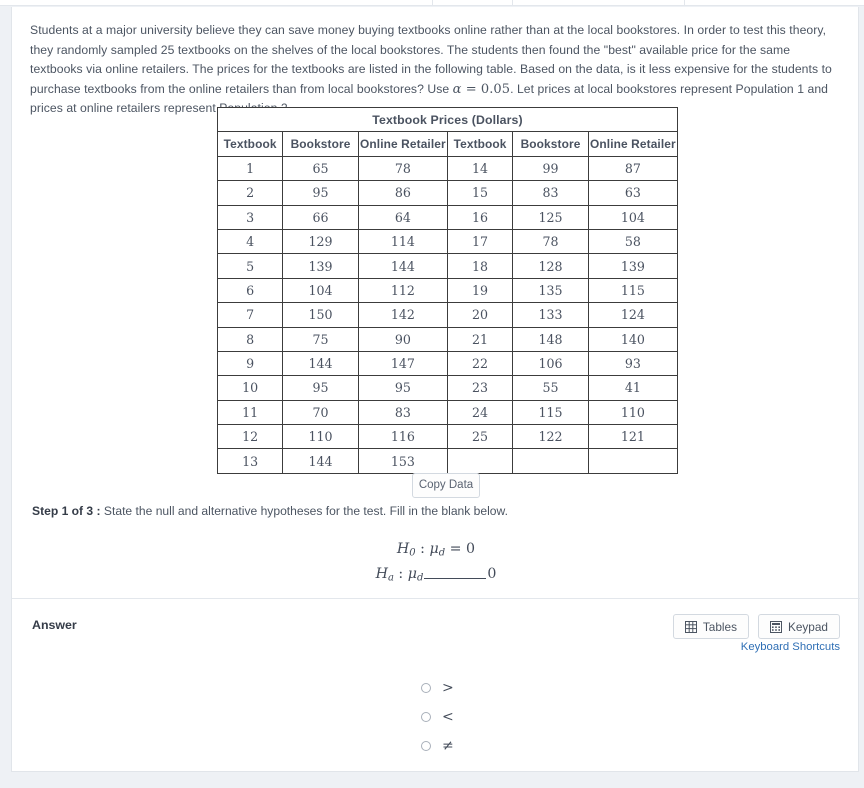  What do you see at coordinates (633, 437) in the screenshot?
I see `table-cell: 121` at bounding box center [633, 437].